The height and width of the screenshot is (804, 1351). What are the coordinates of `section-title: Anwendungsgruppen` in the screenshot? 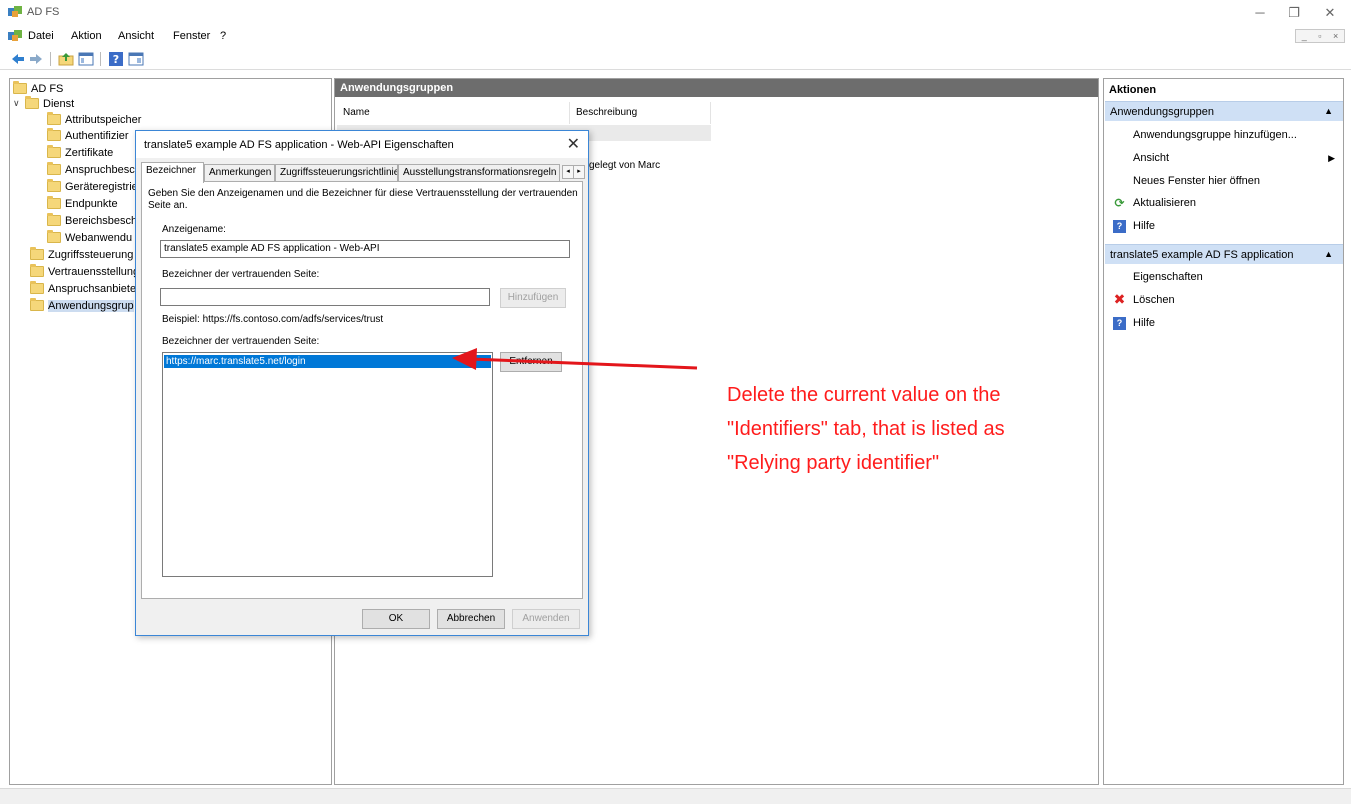 It's located at (1162, 112).